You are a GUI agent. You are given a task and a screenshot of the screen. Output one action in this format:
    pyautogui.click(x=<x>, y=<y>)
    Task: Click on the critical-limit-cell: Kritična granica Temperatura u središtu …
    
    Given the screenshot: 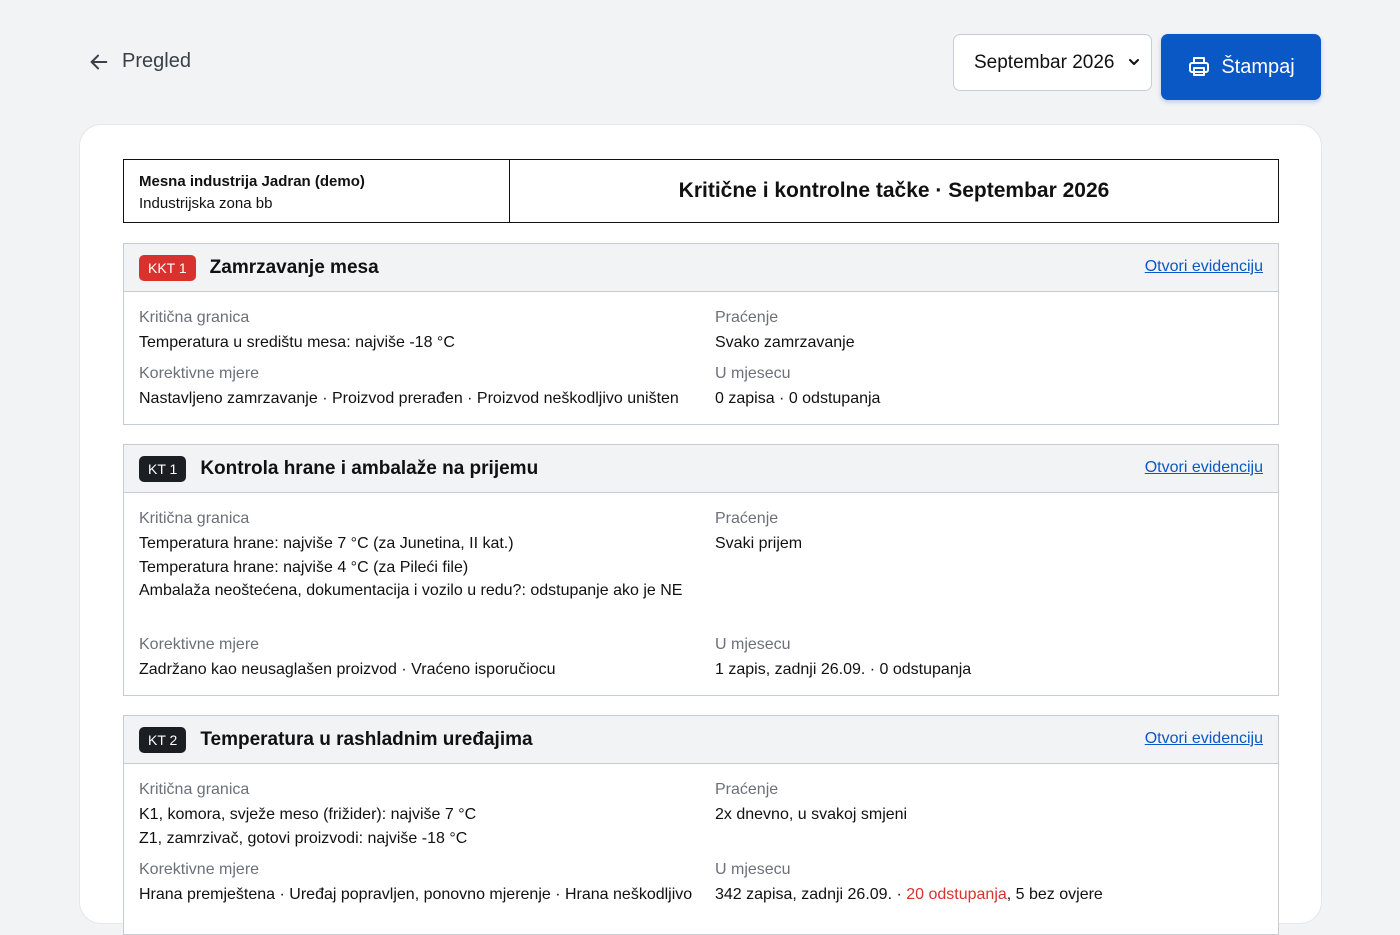 What is the action you would take?
    pyautogui.click(x=419, y=331)
    